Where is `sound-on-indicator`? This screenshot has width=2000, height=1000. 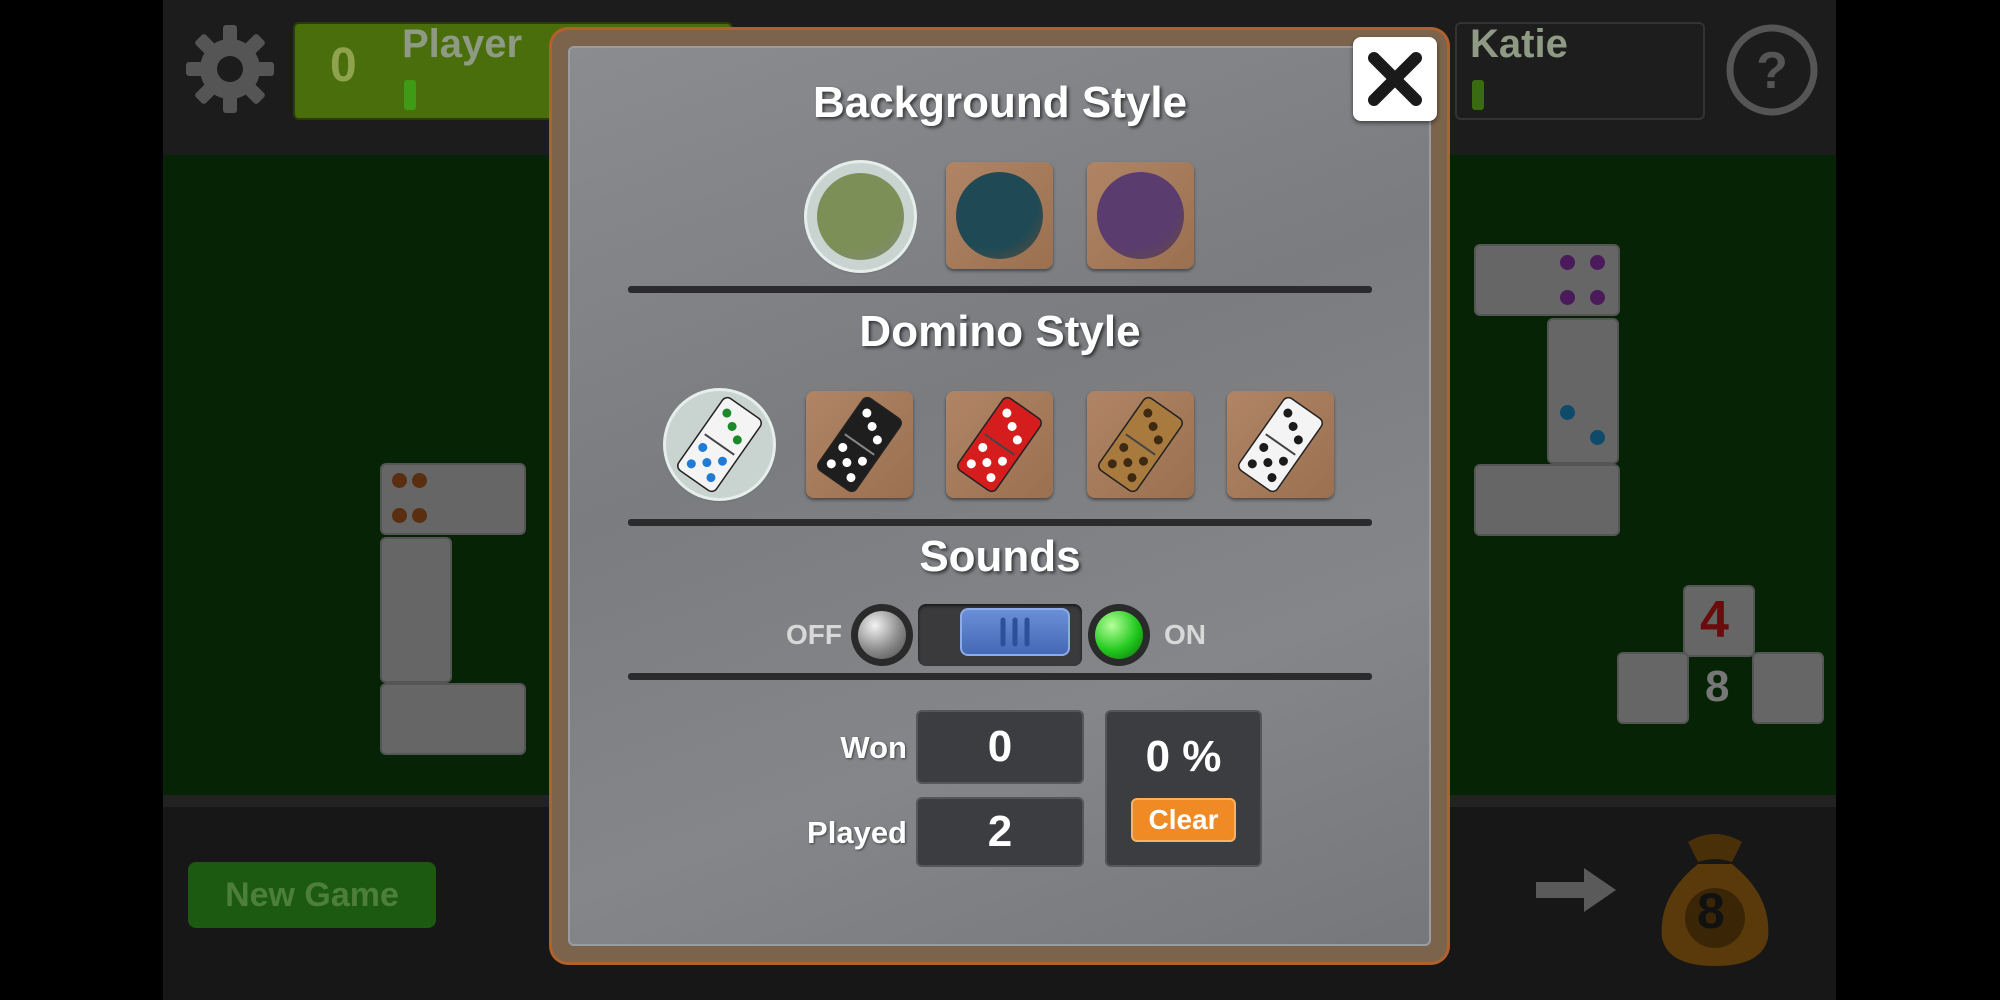
sound-on-indicator is located at coordinates (1119, 635).